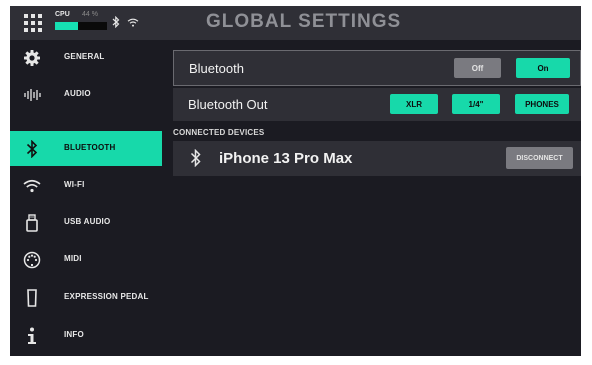 The width and height of the screenshot is (592, 365). Describe the element at coordinates (32, 149) in the screenshot. I see `bluetooth-icon` at that location.